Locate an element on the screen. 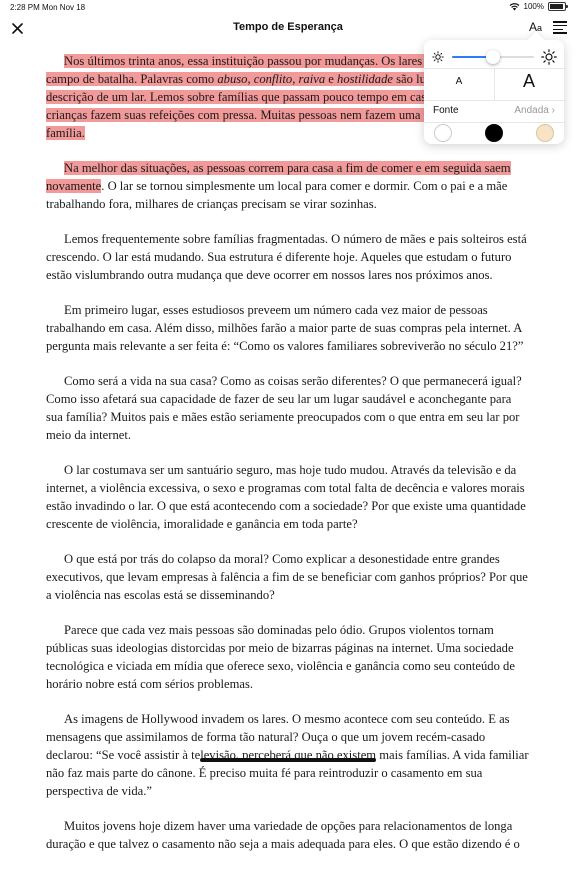  brightness-low-icon is located at coordinates (438, 57).